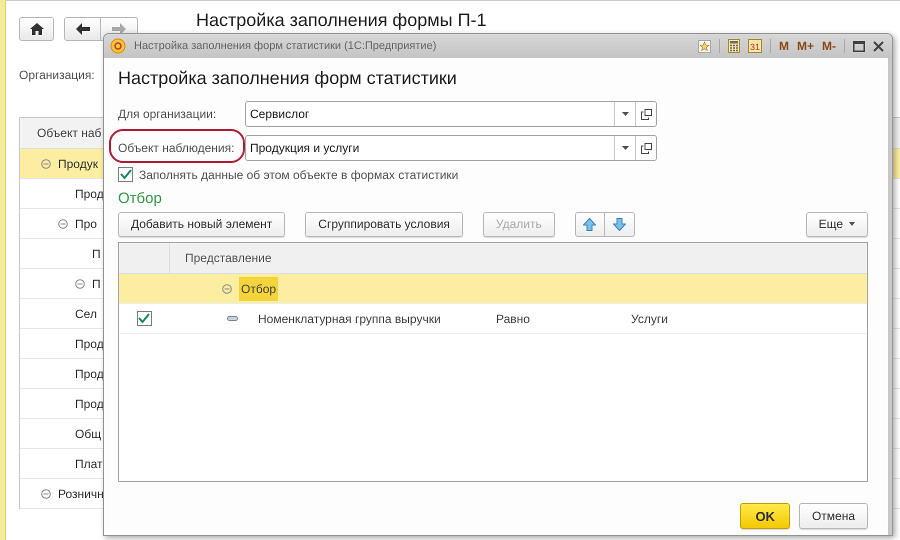  I want to click on back-button, so click(82, 29).